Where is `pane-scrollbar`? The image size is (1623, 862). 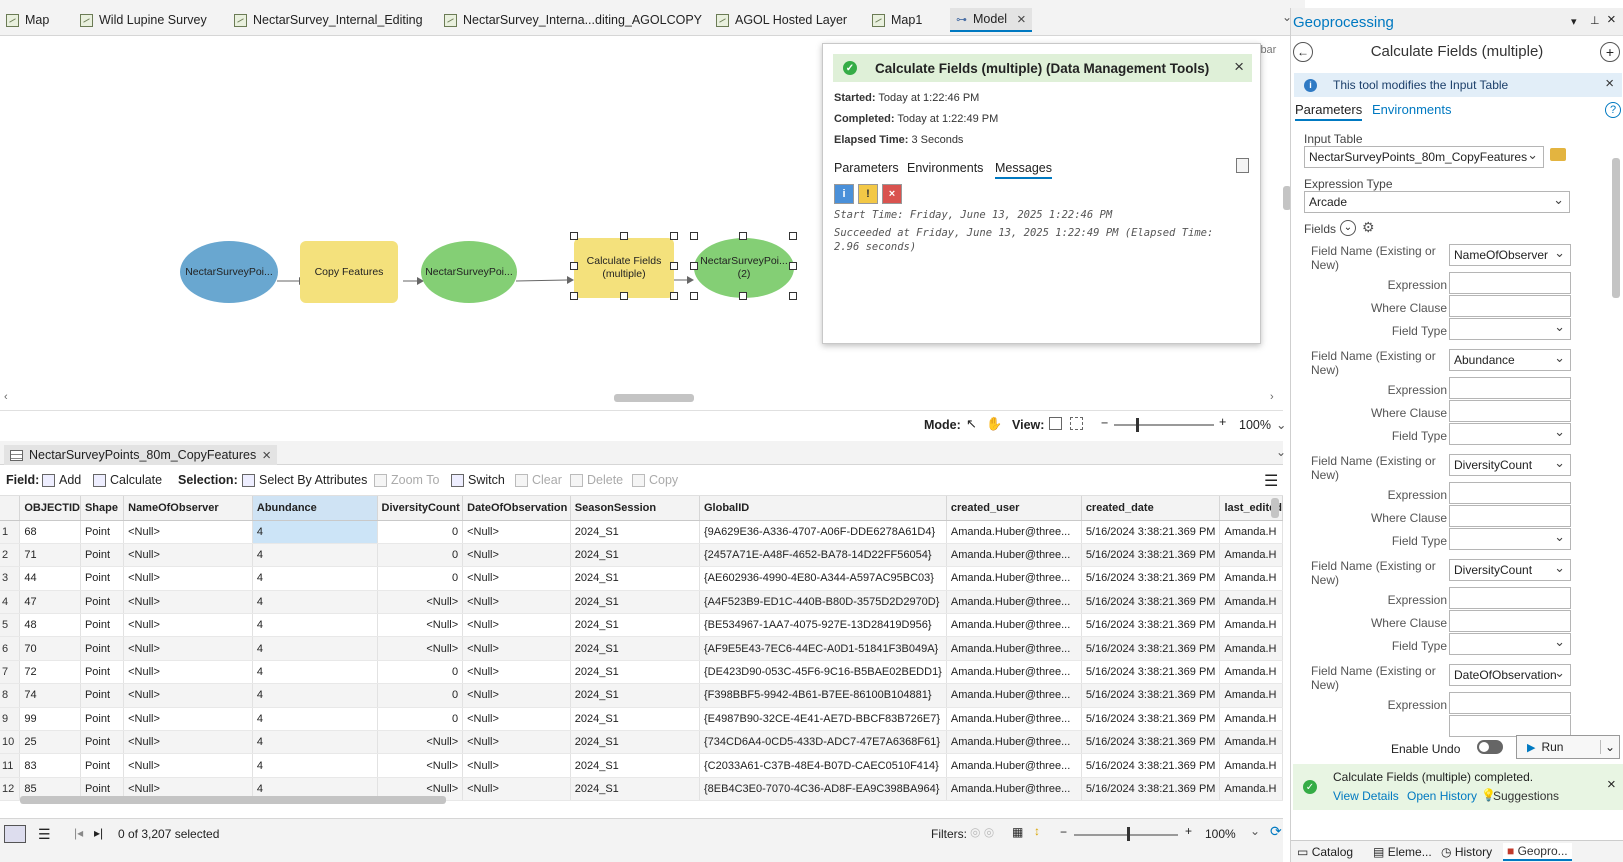
pane-scrollbar is located at coordinates (1616, 228).